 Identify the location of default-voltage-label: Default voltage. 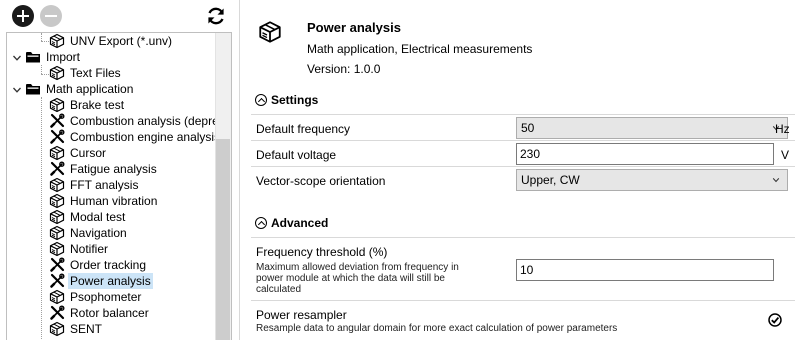
(296, 155).